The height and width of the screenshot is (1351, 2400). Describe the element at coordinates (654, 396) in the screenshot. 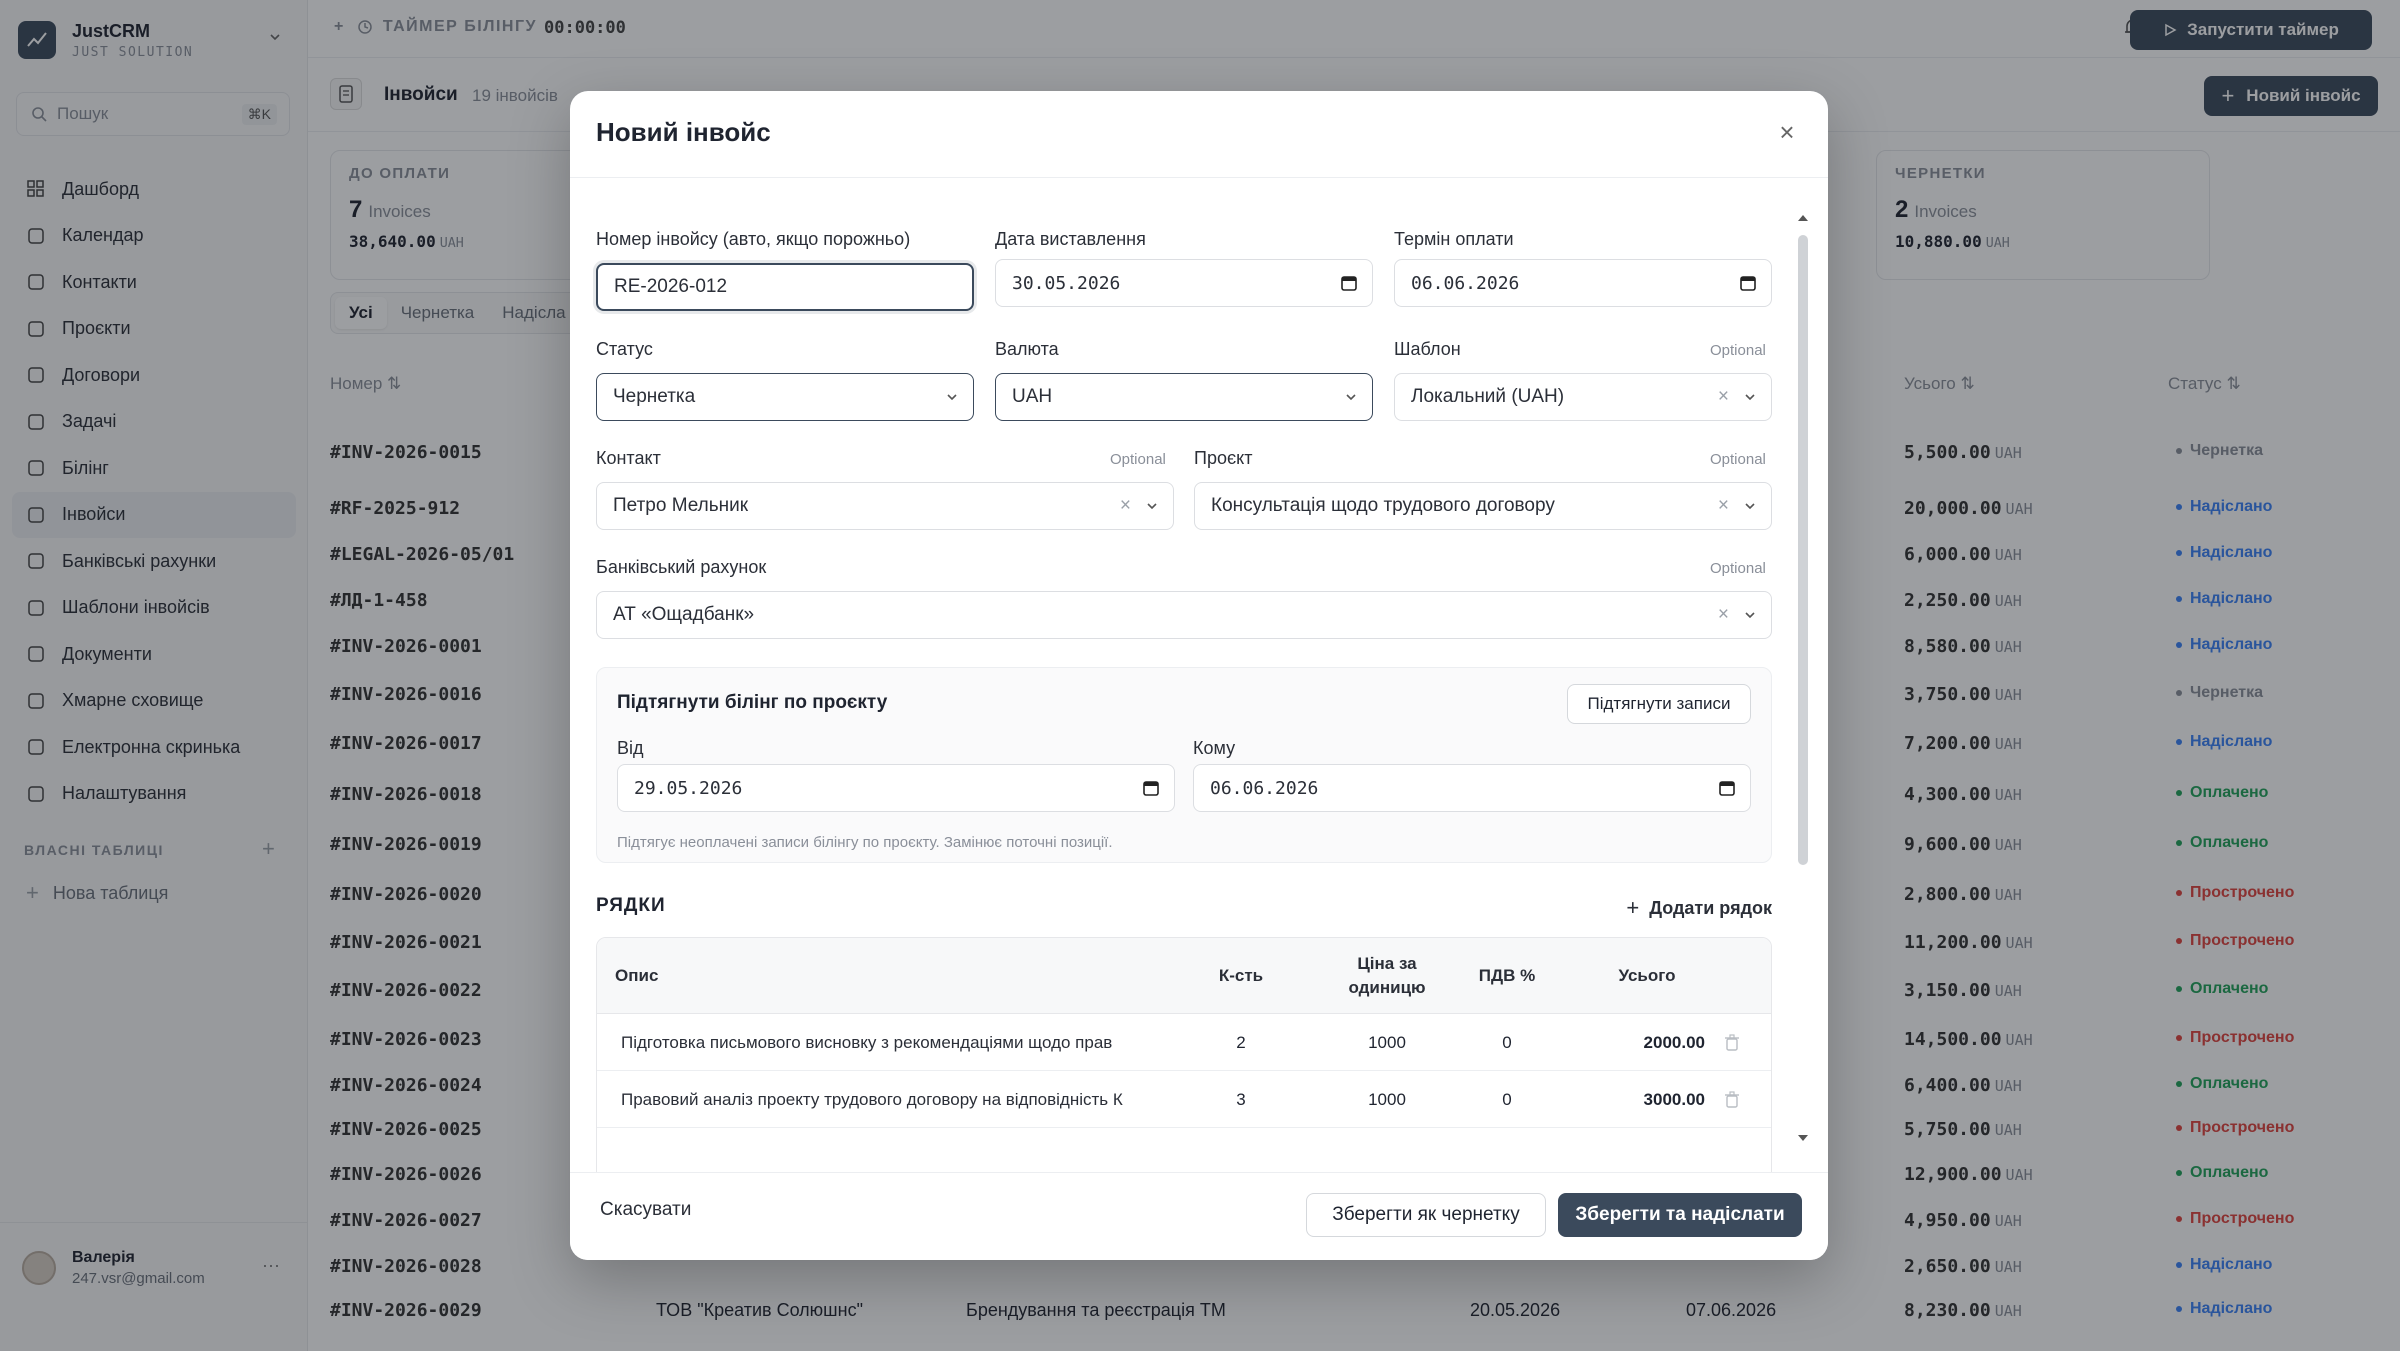

I see `status-value: Чернетка` at that location.